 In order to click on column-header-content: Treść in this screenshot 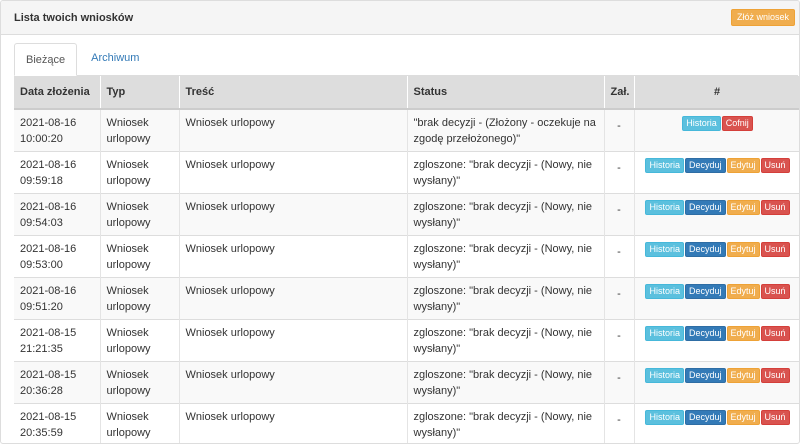, I will do `click(293, 93)`.